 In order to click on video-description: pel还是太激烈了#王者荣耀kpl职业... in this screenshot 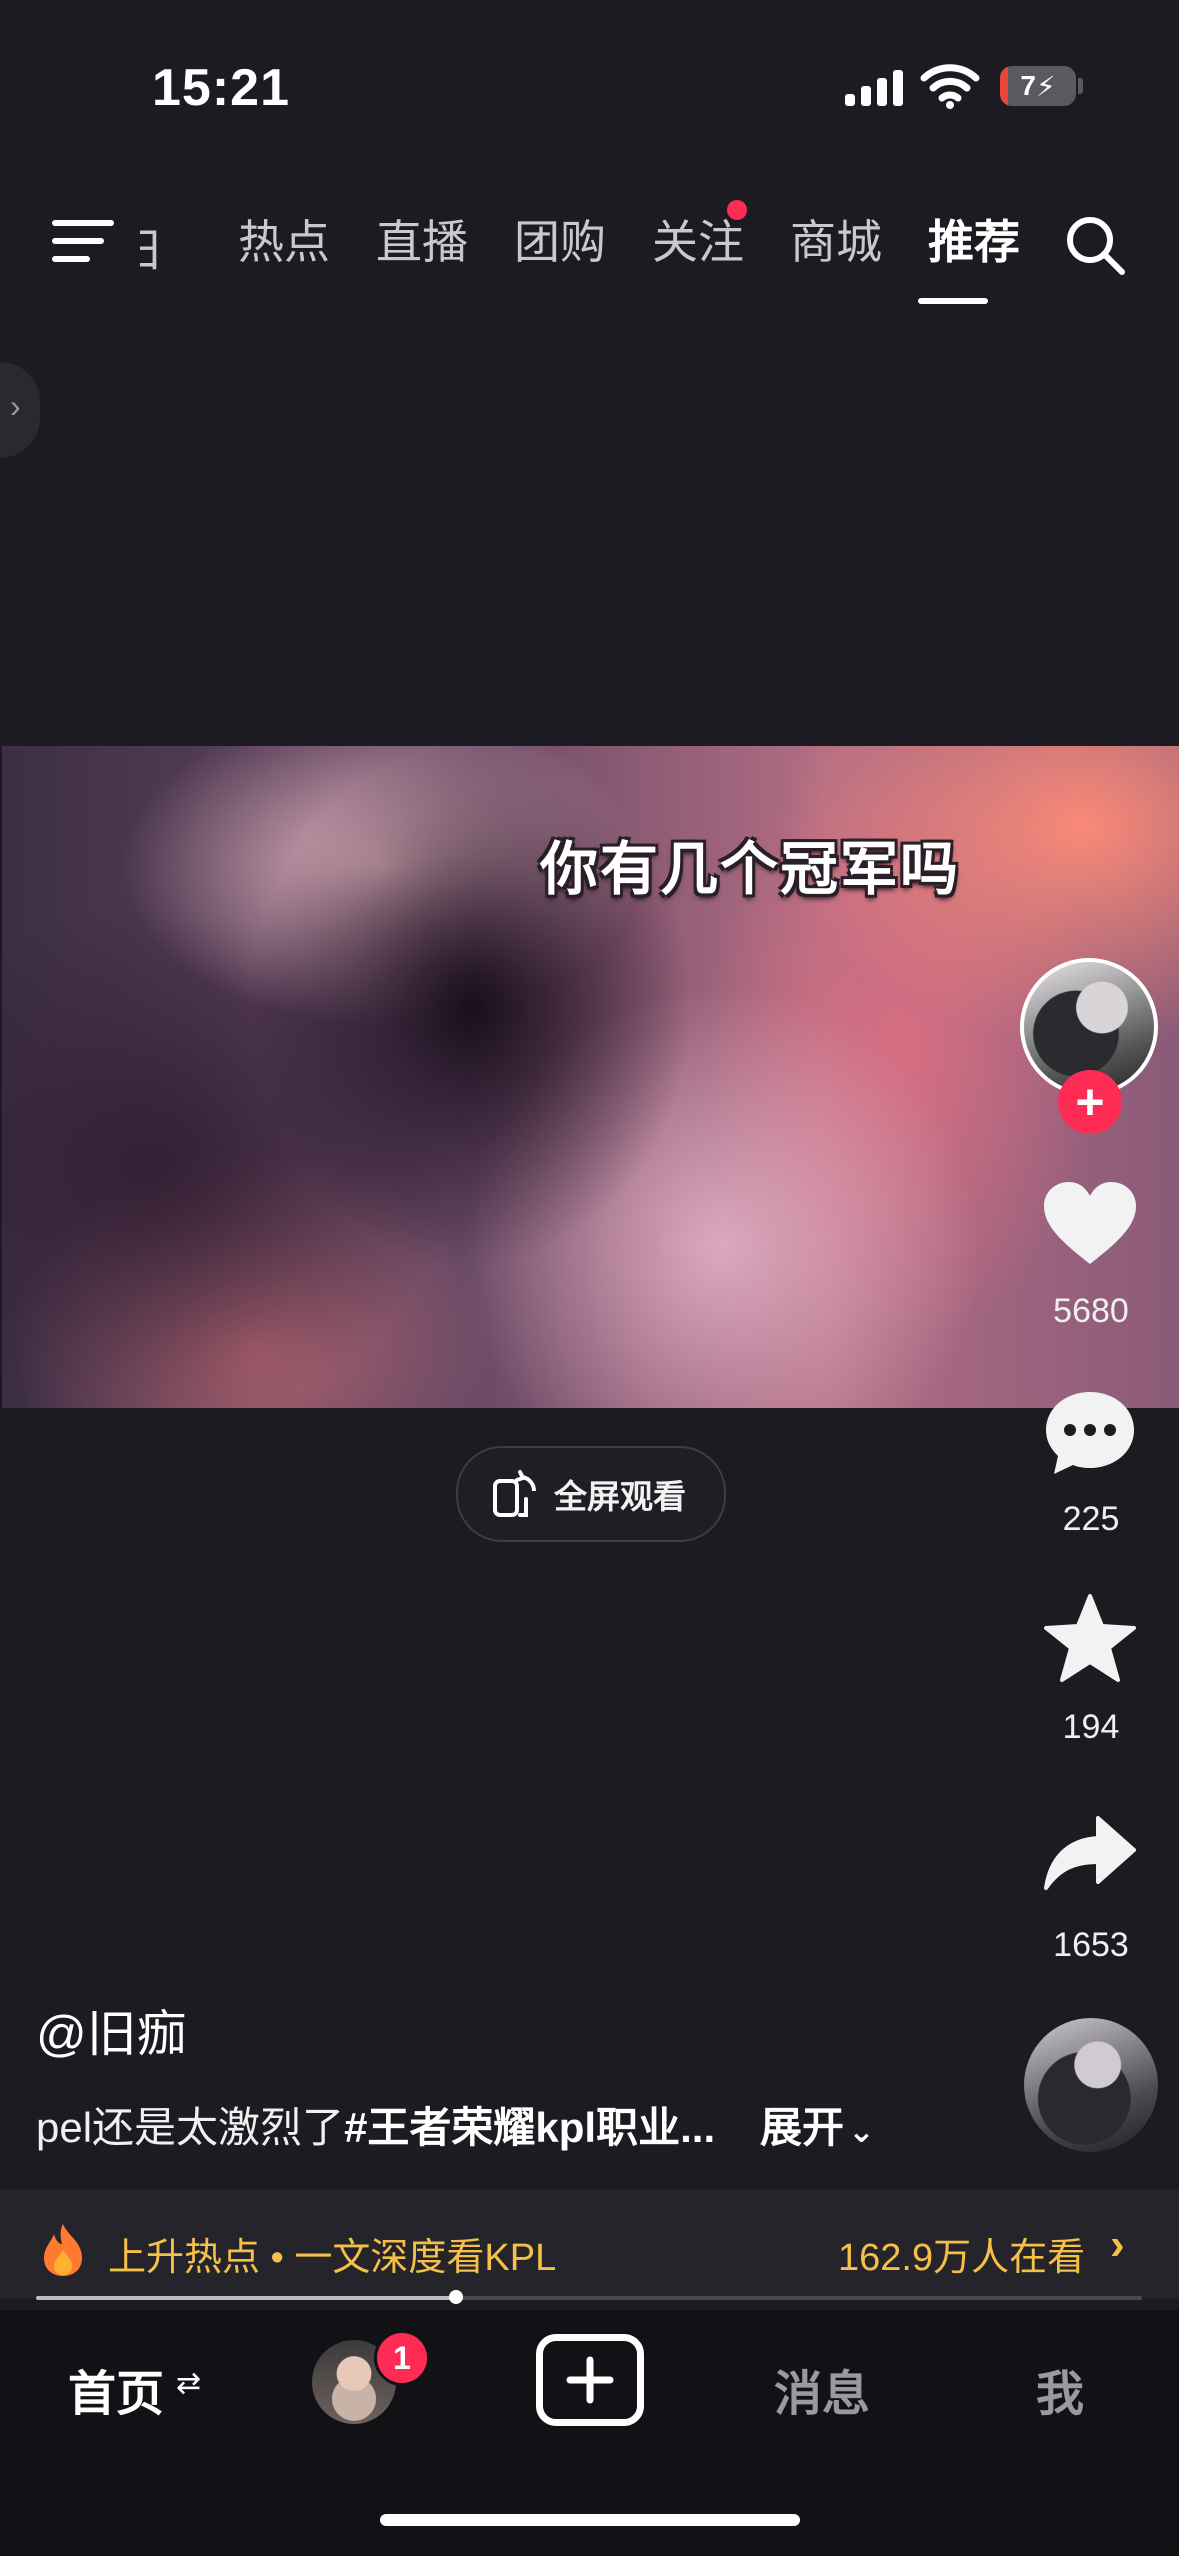, I will do `click(375, 2124)`.